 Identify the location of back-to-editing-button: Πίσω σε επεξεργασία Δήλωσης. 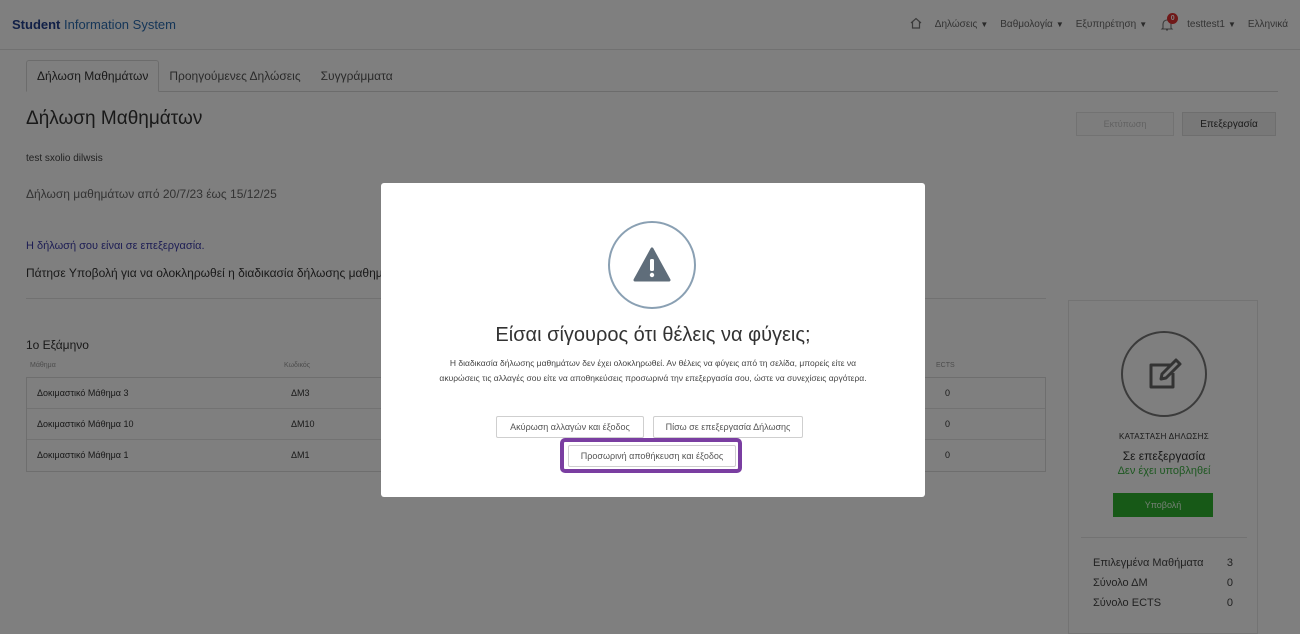
(728, 427).